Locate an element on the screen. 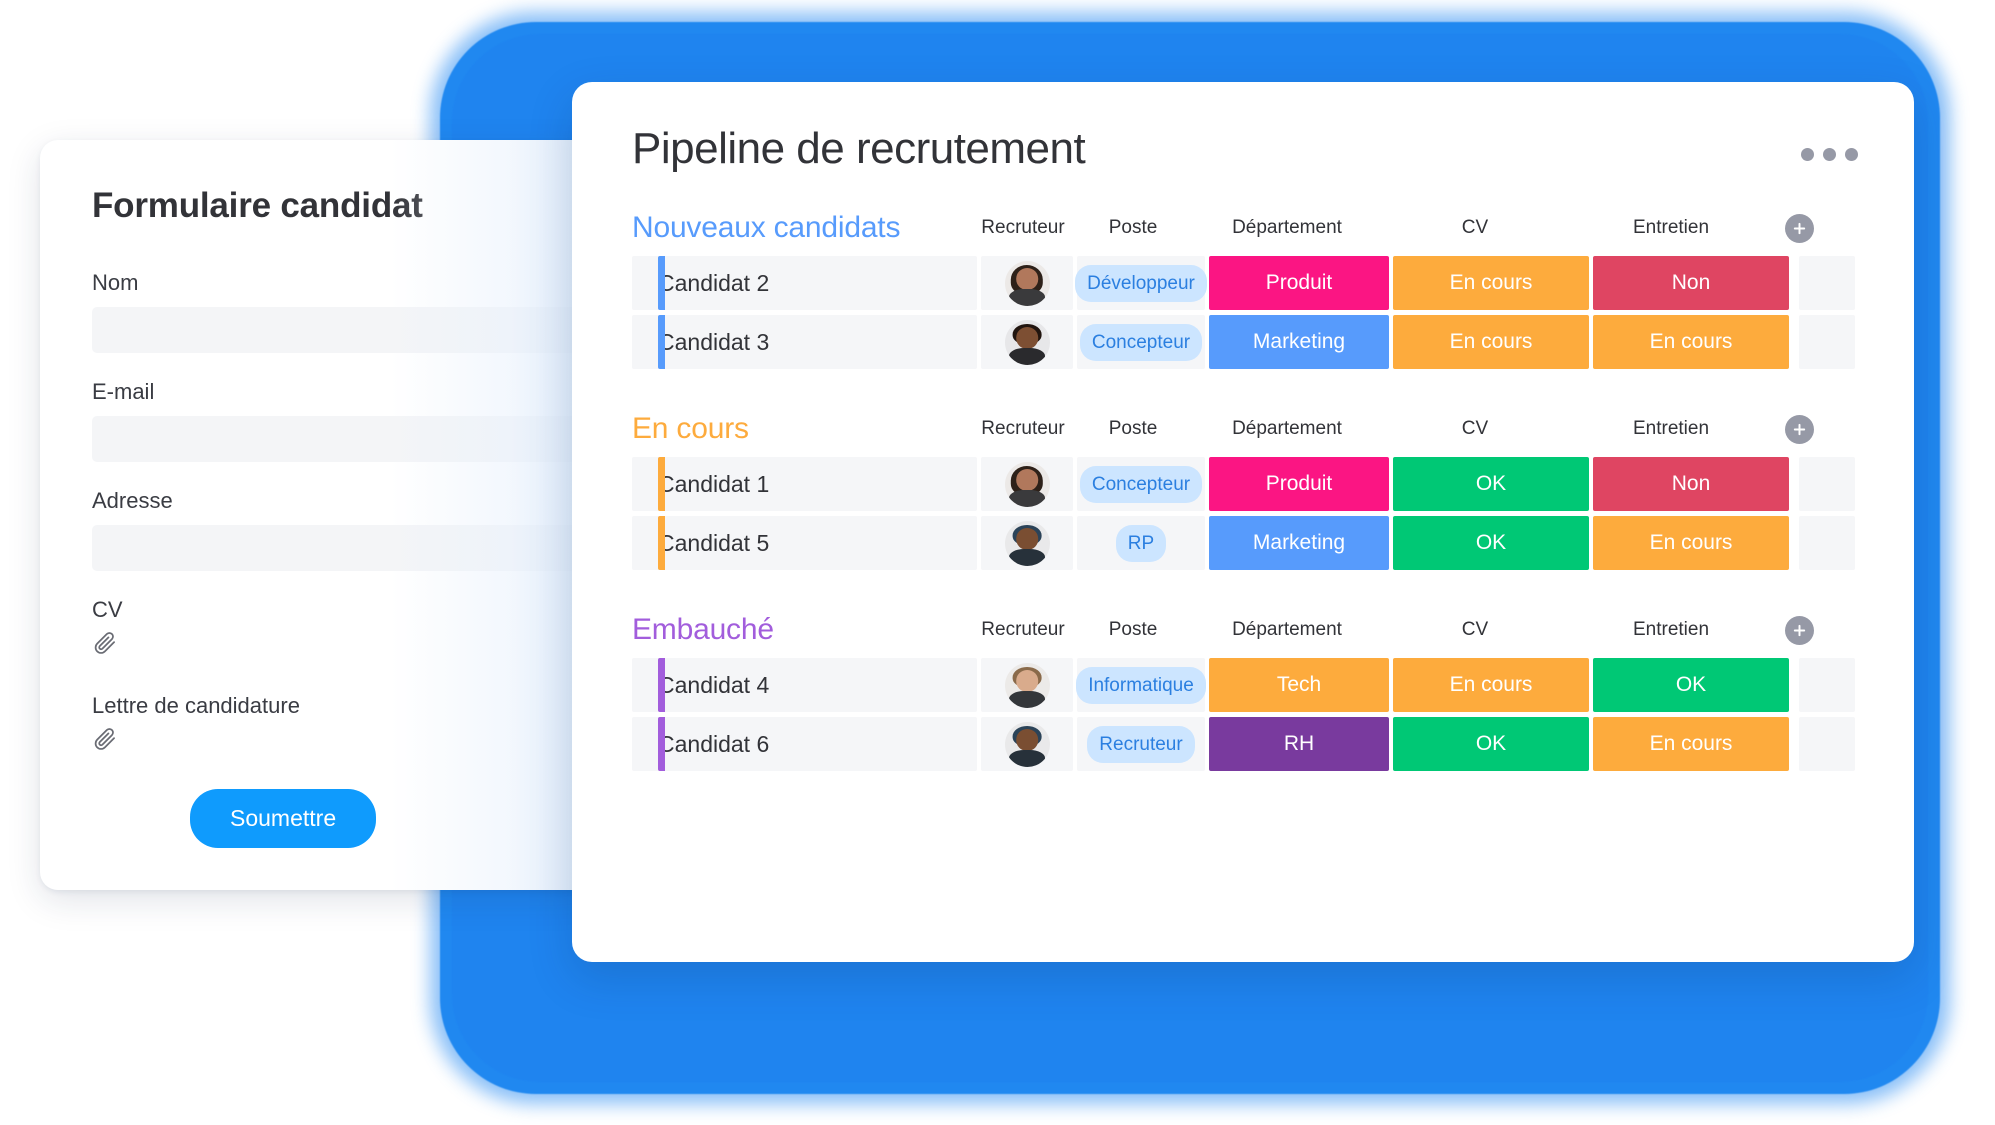 This screenshot has width=1995, height=1125. form-title: Formulaire candidat is located at coordinates (257, 205).